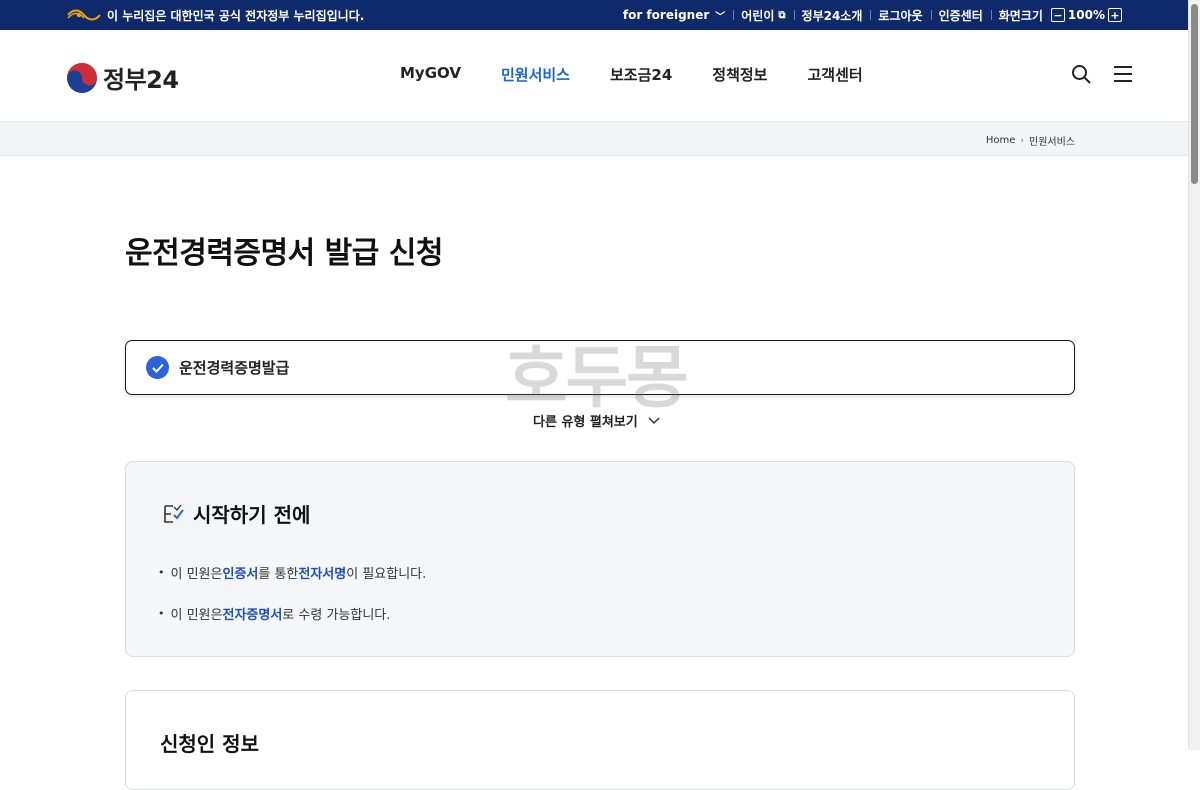 The width and height of the screenshot is (1200, 790). Describe the element at coordinates (1022, 140) in the screenshot. I see `chevron-right-icon: ›` at that location.